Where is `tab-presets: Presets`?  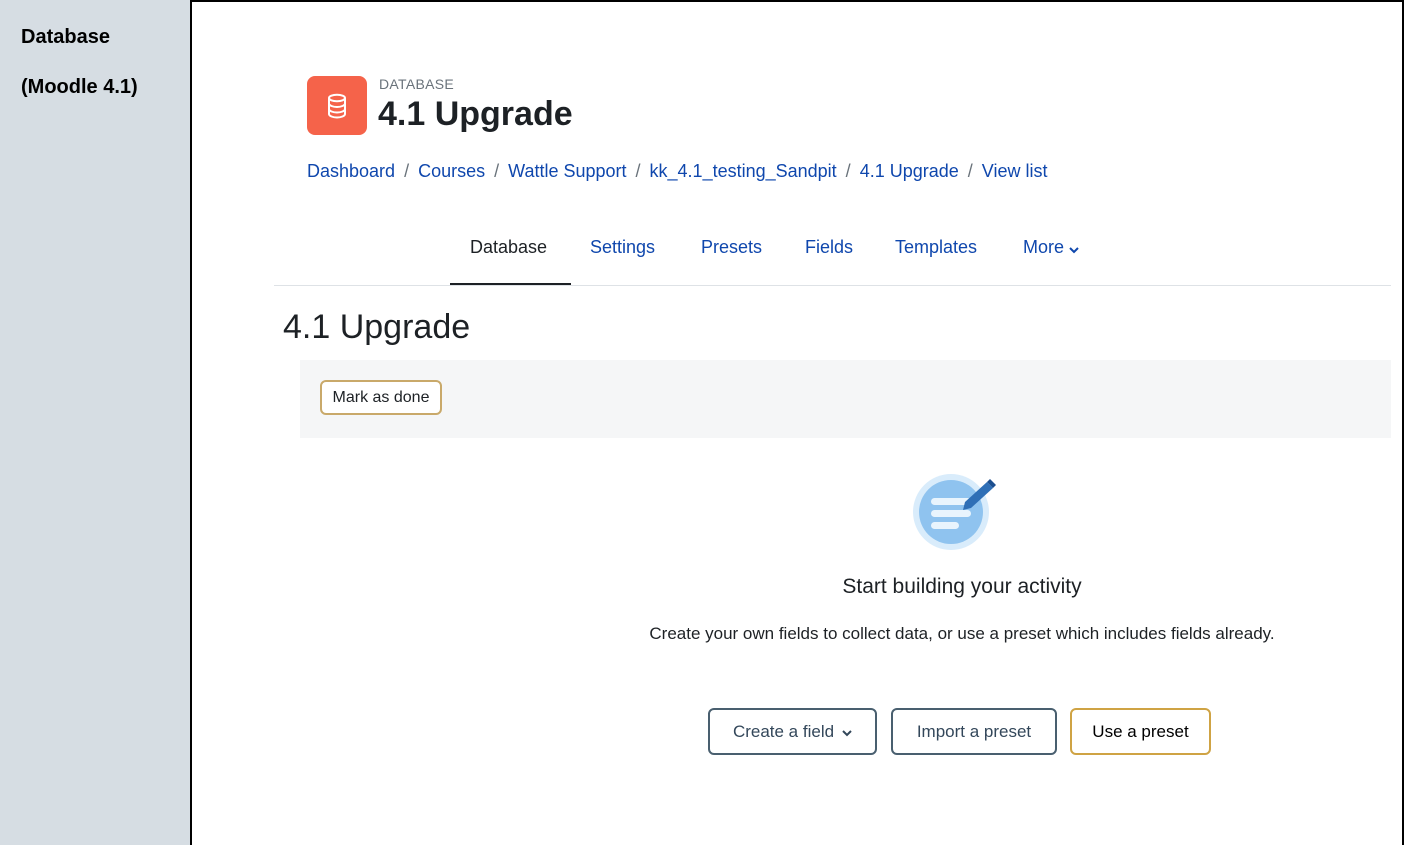
tab-presets: Presets is located at coordinates (731, 247).